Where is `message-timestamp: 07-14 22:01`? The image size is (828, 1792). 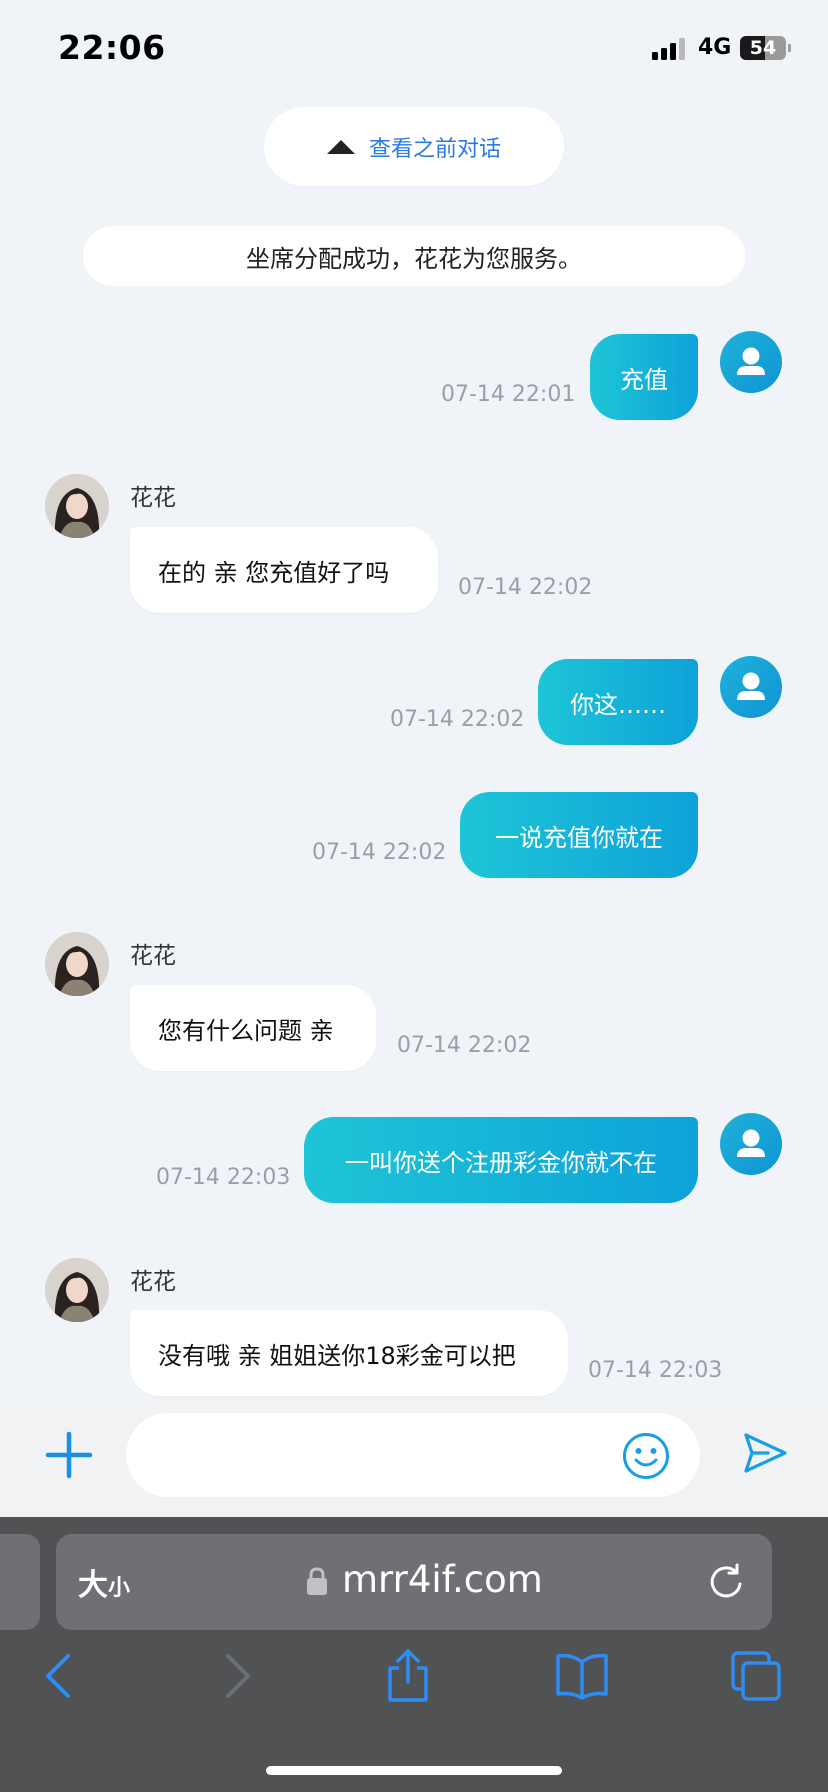 message-timestamp: 07-14 22:01 is located at coordinates (508, 394).